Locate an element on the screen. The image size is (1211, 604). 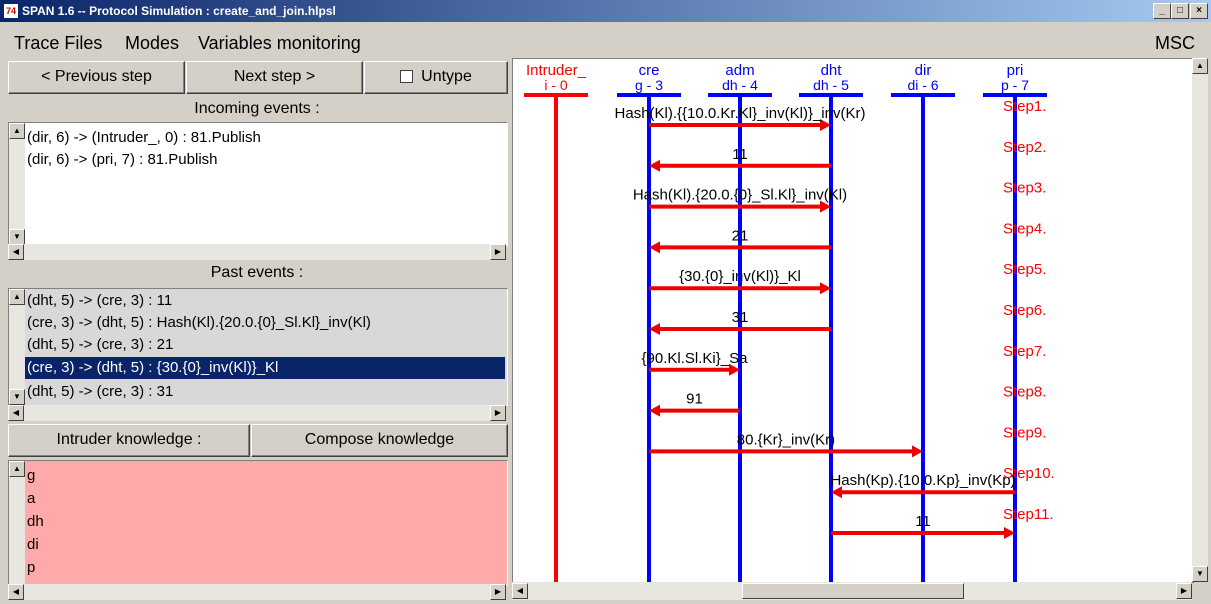
untype-label: Untype is located at coordinates (446, 76).